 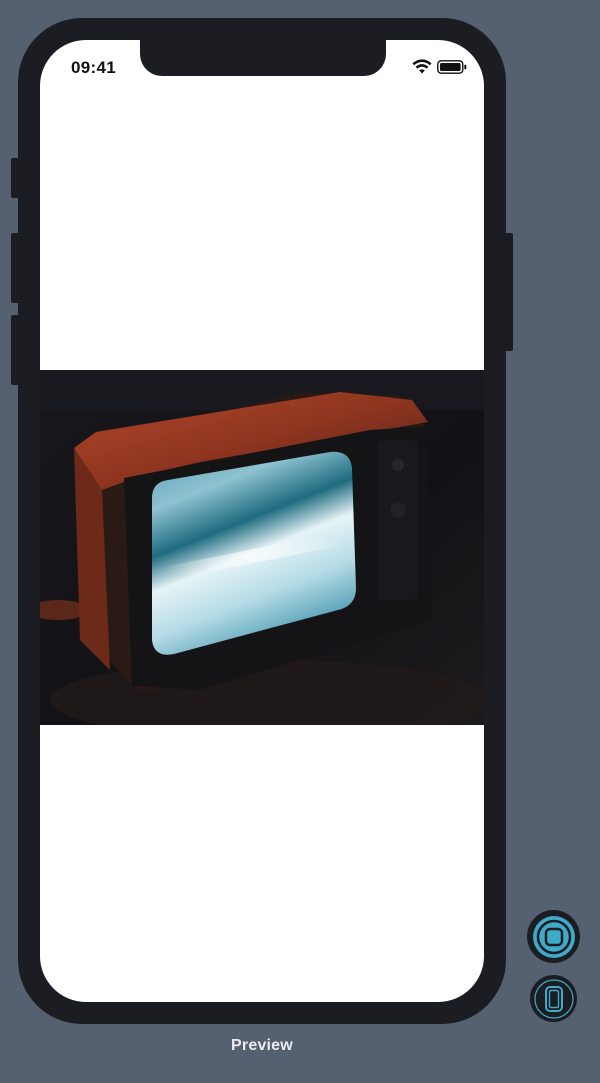 I want to click on device-icon, so click(x=553, y=998).